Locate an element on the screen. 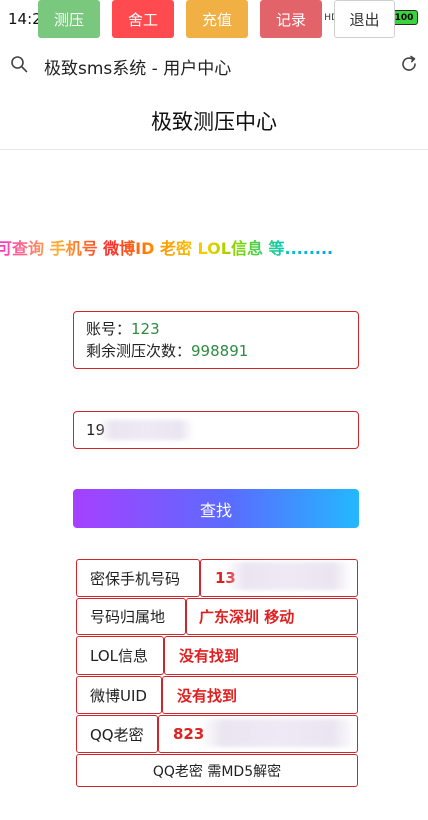  result-key-cell: 微博UID is located at coordinates (119, 695).